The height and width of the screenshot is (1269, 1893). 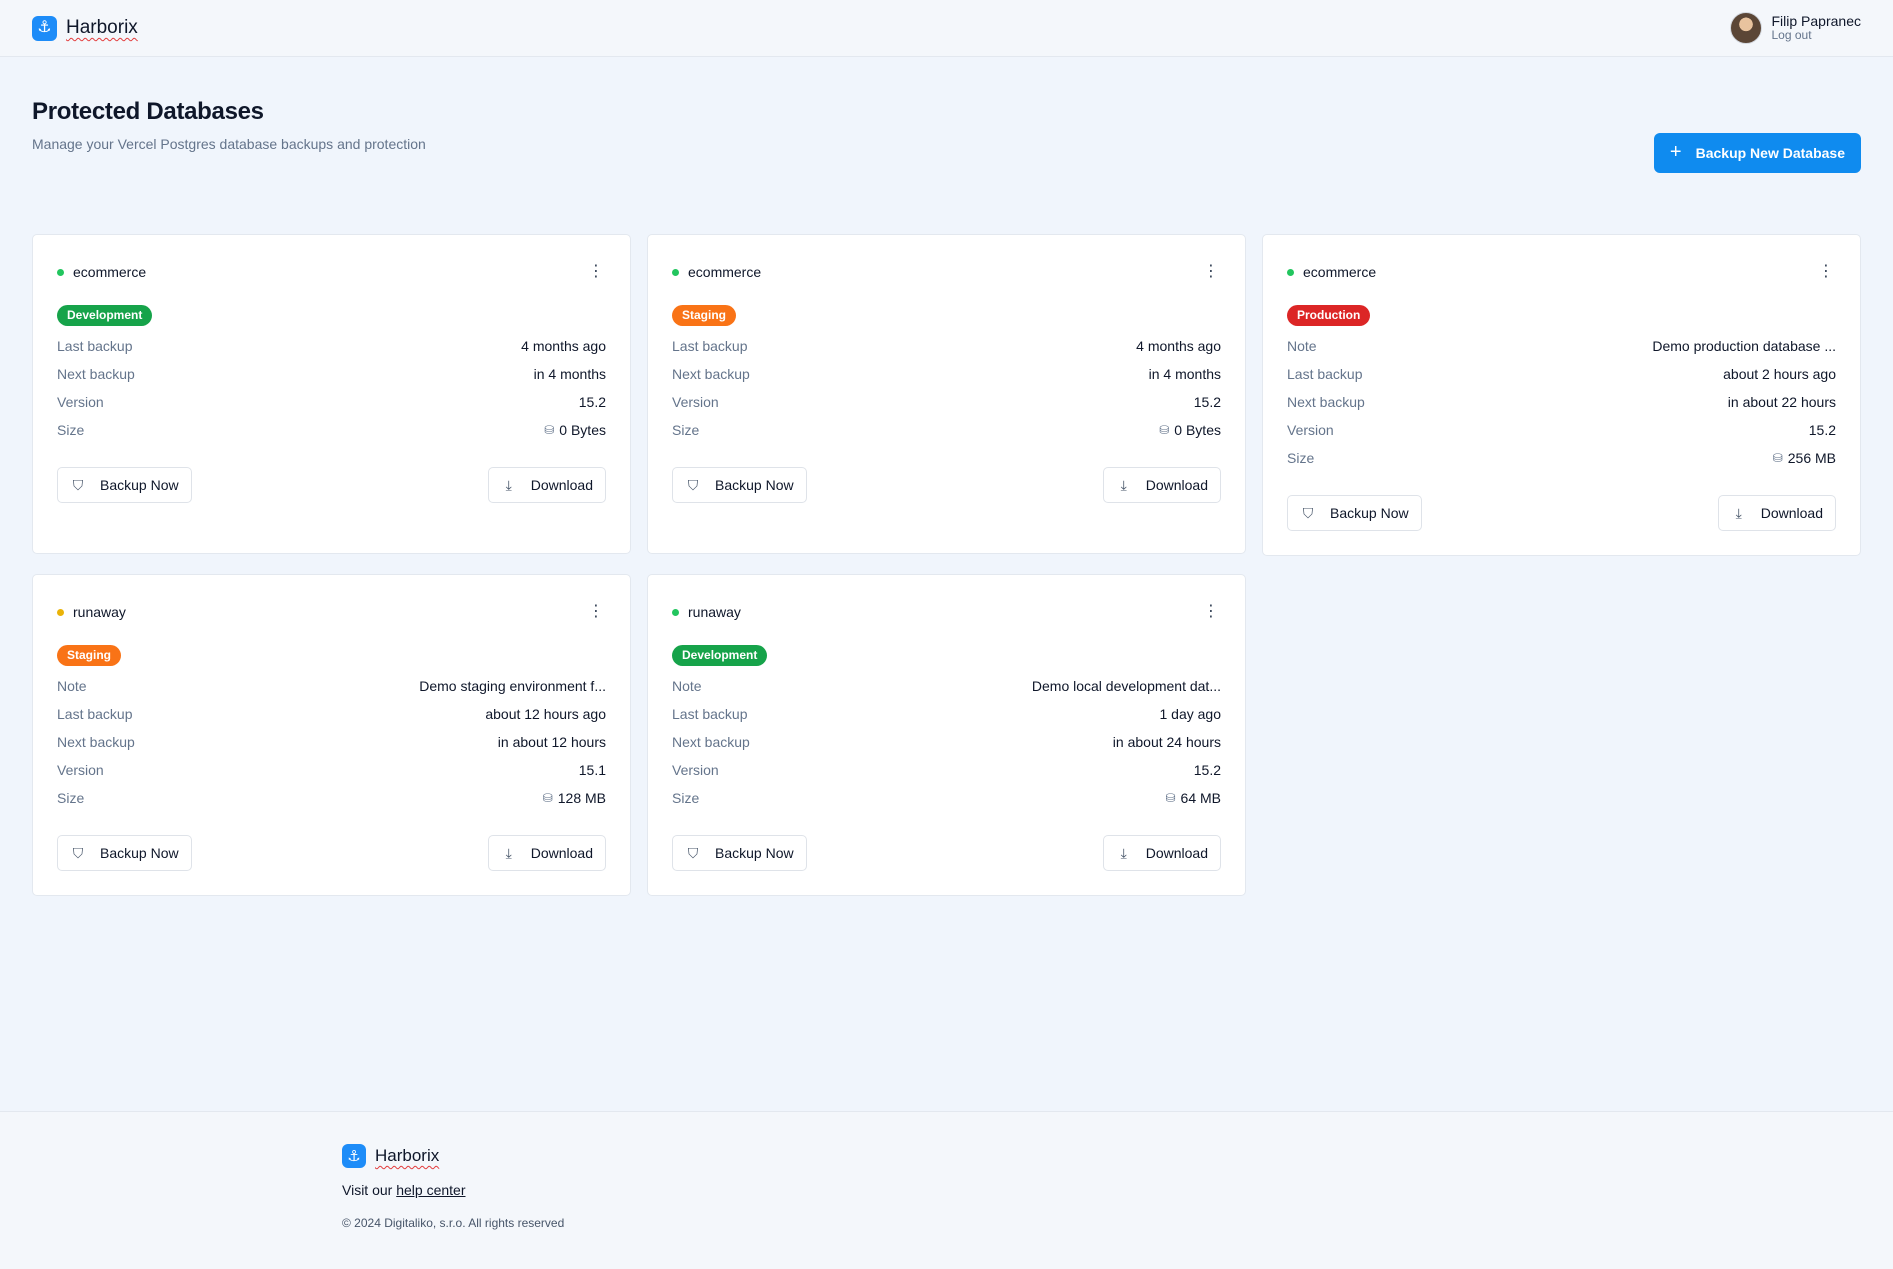 I want to click on size-value-wrap: ⛁ 64 MB, so click(x=1193, y=798).